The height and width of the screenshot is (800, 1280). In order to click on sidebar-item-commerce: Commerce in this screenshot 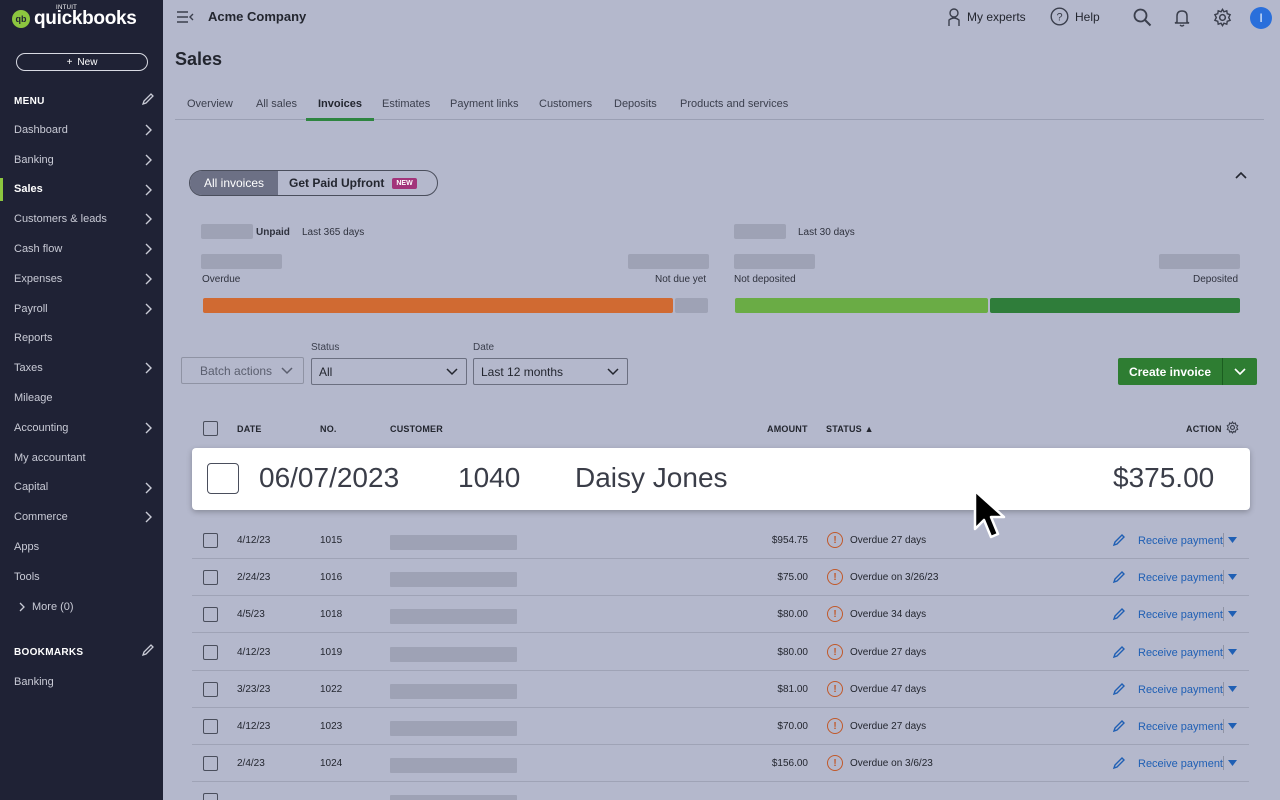, I will do `click(81, 517)`.